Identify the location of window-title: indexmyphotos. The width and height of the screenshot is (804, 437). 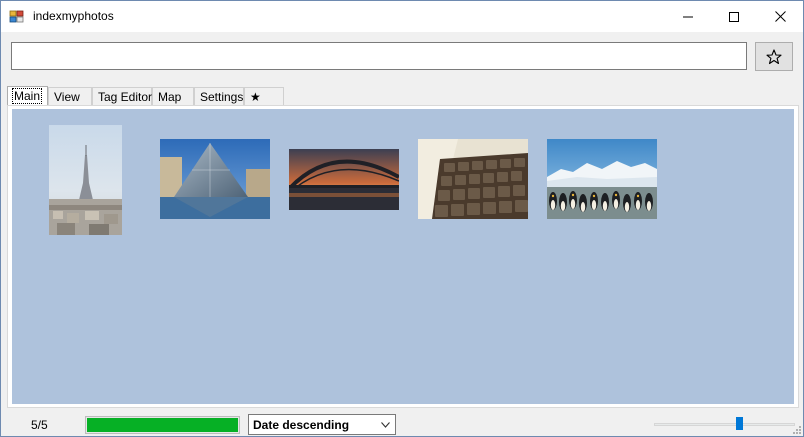
(73, 16).